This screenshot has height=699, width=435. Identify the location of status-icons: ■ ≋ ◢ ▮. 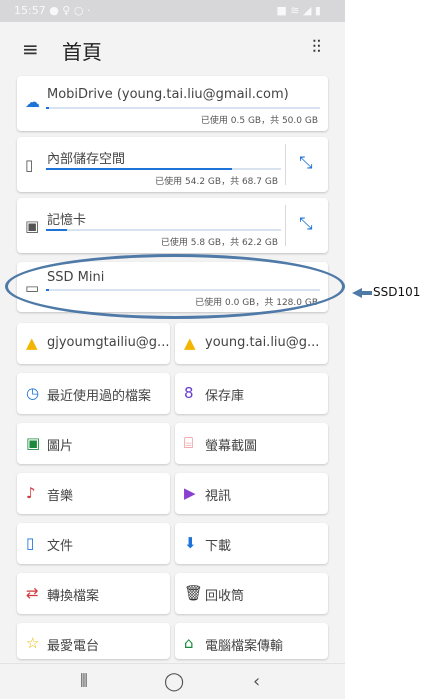
(298, 10).